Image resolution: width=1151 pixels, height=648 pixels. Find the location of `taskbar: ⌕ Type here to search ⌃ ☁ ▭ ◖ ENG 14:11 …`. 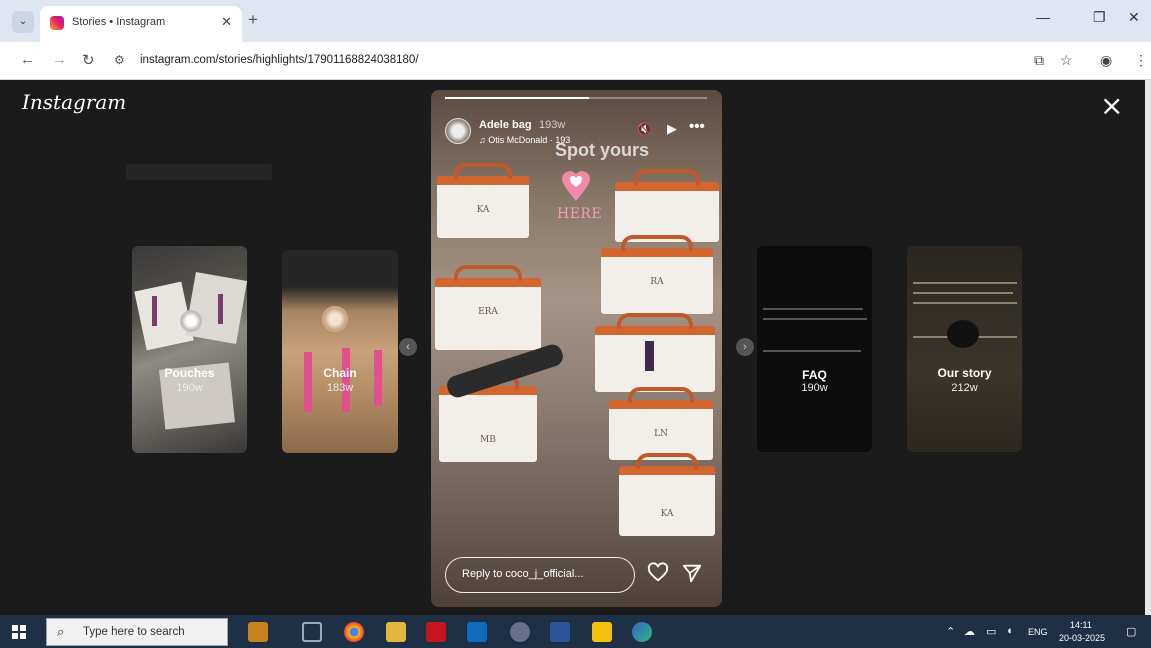

taskbar: ⌕ Type here to search ⌃ ☁ ▭ ◖ ENG 14:11 … is located at coordinates (575, 631).